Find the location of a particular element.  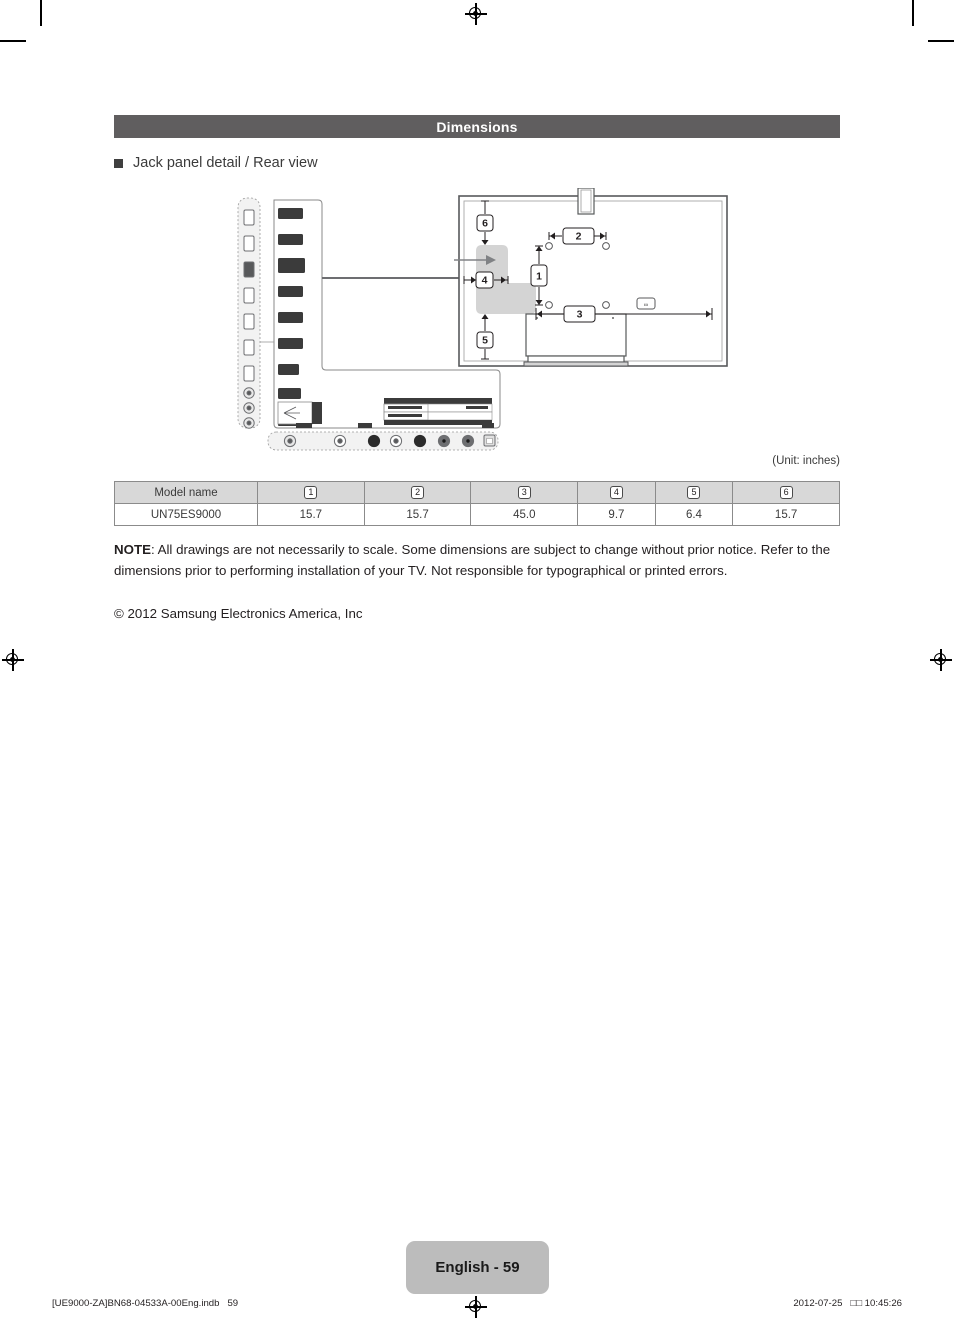

badge-5: 5 is located at coordinates (694, 492).